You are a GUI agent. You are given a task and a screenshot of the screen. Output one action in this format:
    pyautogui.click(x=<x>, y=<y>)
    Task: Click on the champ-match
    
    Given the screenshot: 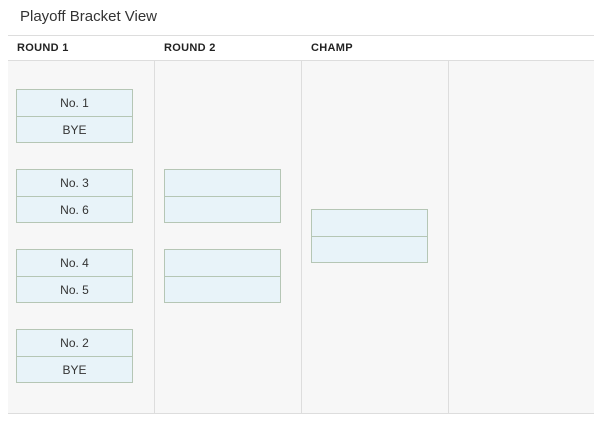 What is the action you would take?
    pyautogui.click(x=369, y=236)
    